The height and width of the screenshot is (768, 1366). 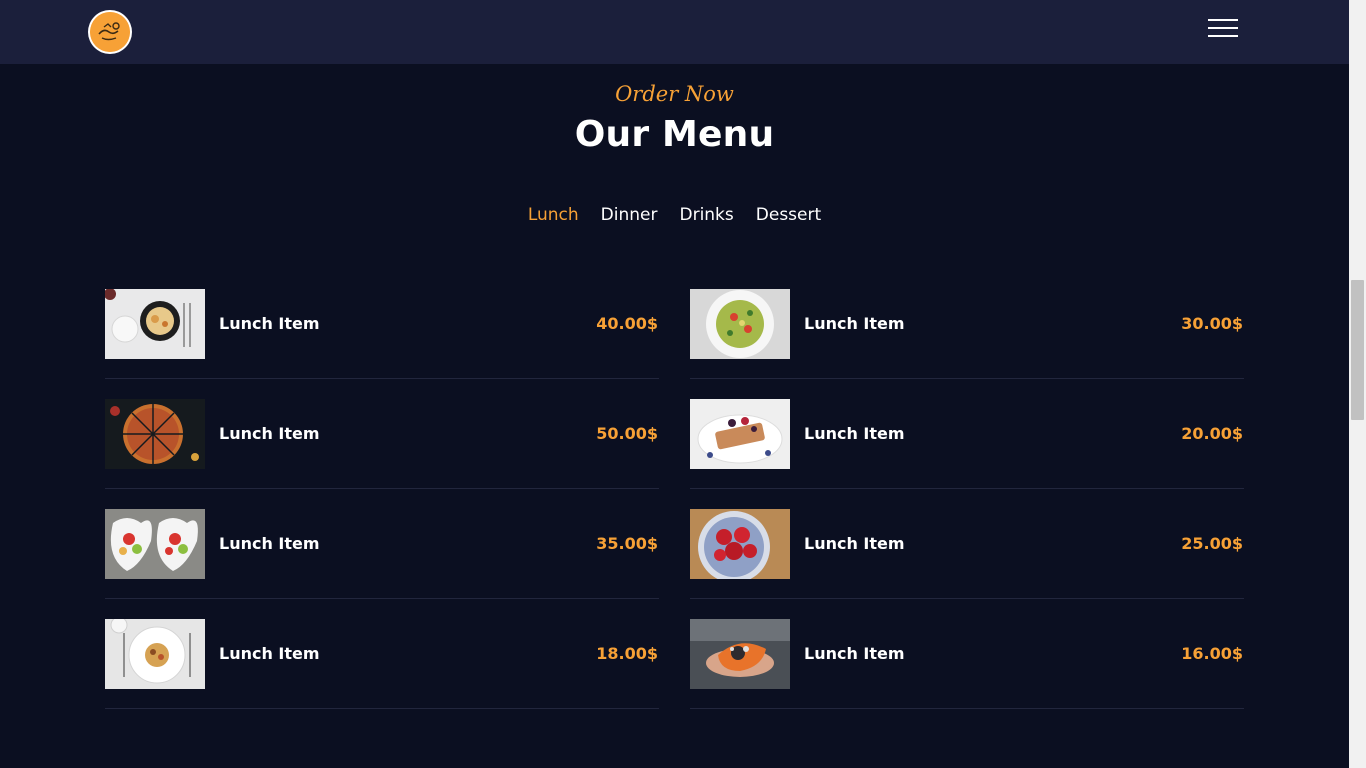 What do you see at coordinates (967, 344) in the screenshot?
I see `menu-item: Lunch Item 30.00$` at bounding box center [967, 344].